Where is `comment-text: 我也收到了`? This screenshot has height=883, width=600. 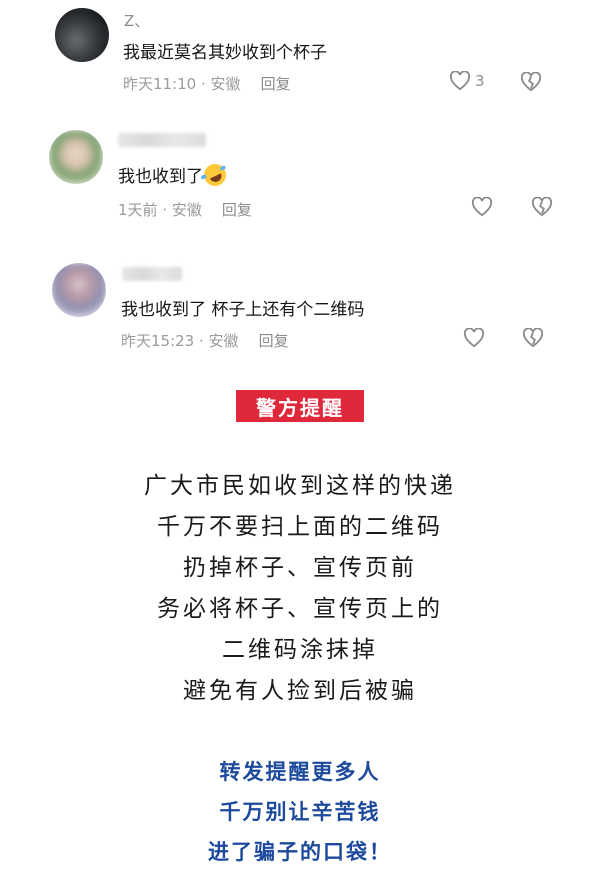 comment-text: 我也收到了 is located at coordinates (174, 175).